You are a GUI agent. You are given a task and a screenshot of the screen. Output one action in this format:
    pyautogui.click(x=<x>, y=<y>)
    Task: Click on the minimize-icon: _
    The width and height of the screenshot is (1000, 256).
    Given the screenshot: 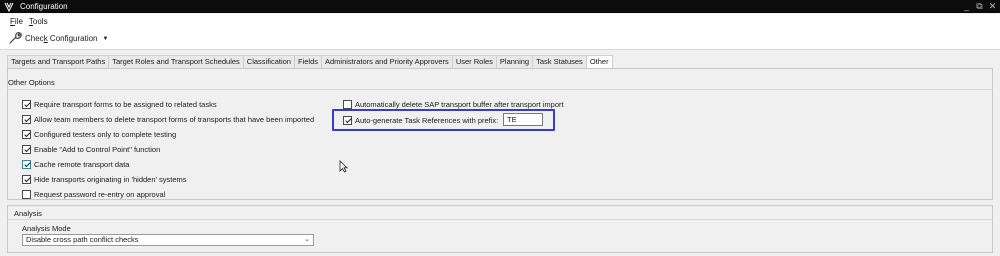 What is the action you would take?
    pyautogui.click(x=966, y=6)
    